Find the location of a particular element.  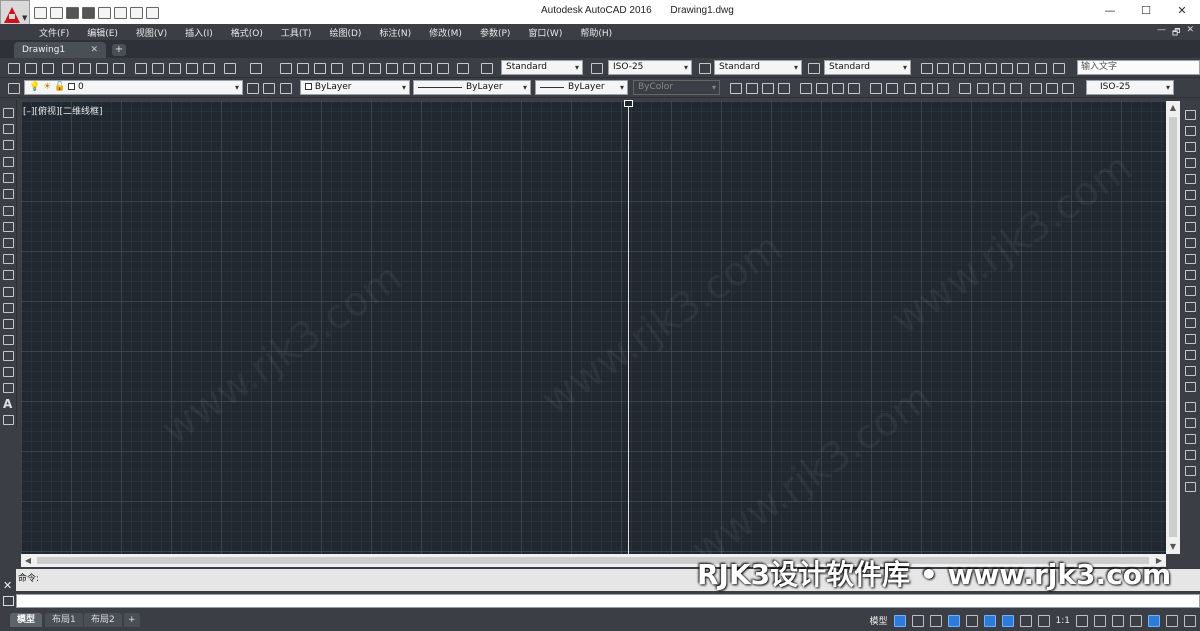

dim-arc-icon is located at coordinates (768, 88).